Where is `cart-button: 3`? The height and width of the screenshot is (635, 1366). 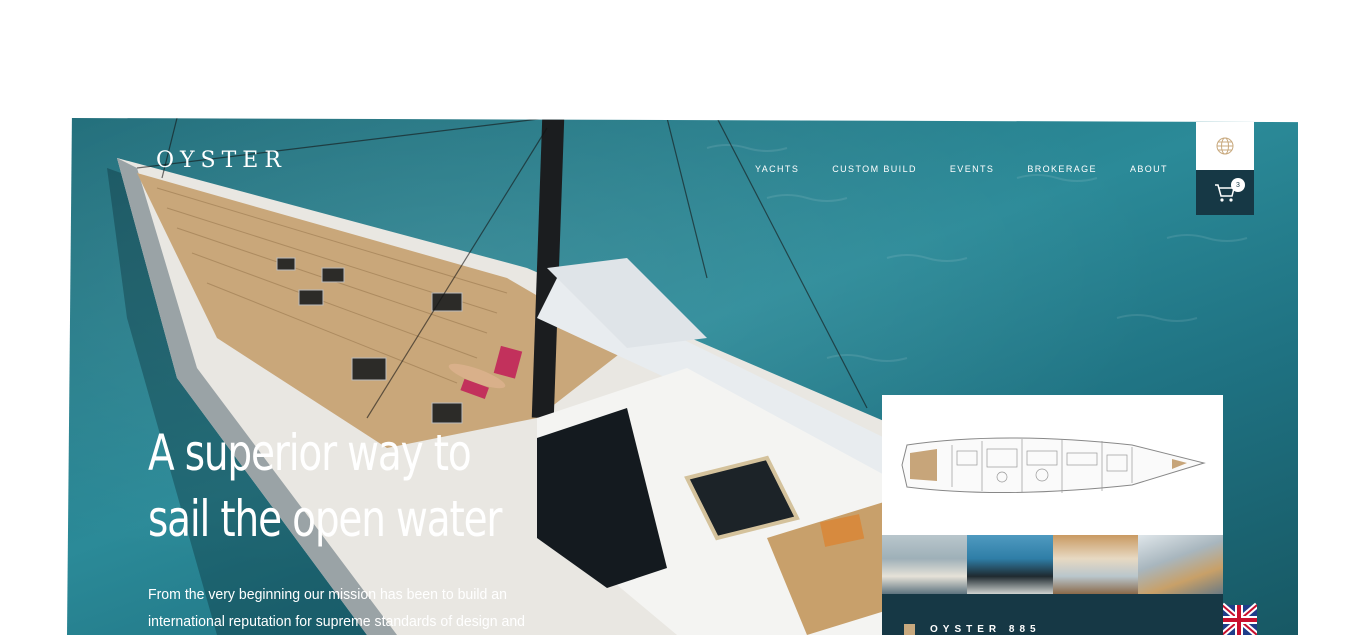 cart-button: 3 is located at coordinates (1225, 192).